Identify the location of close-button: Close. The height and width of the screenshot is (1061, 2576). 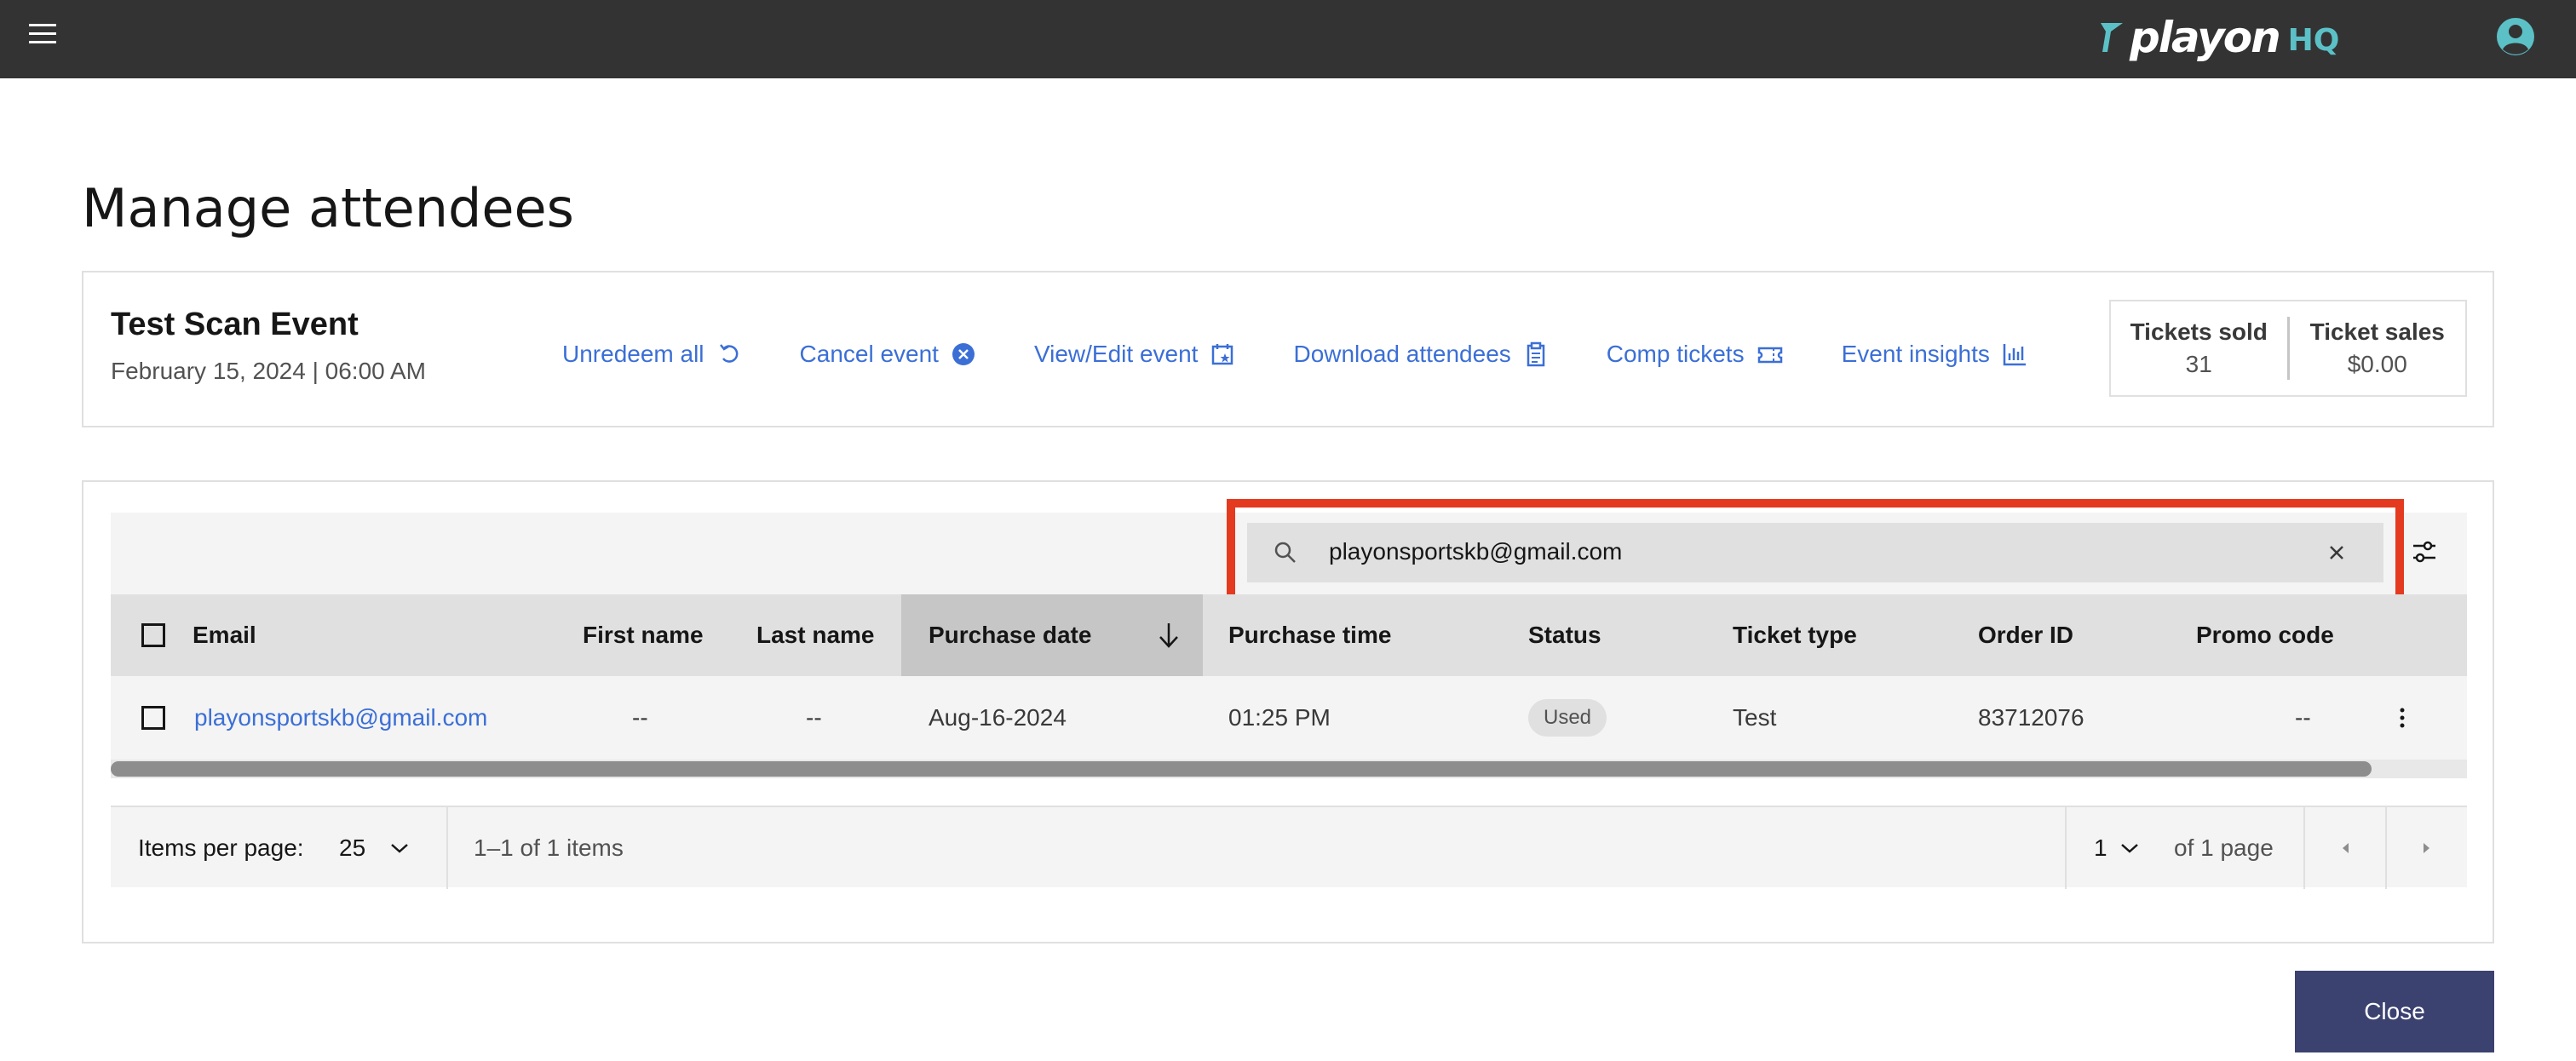
(2395, 1011).